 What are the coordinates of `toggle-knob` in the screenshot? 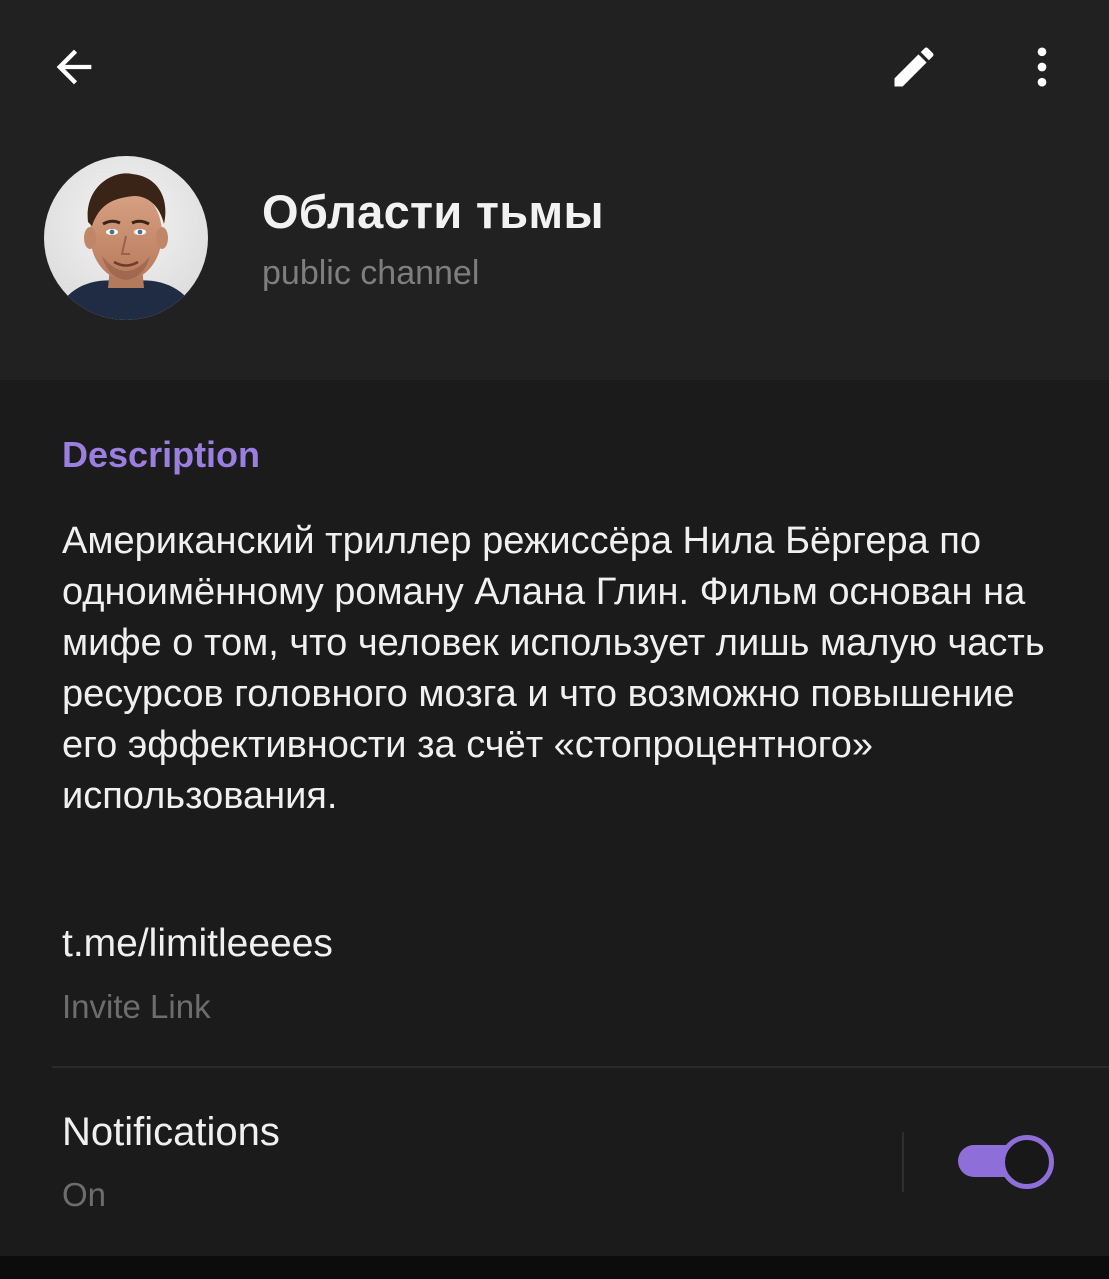 It's located at (1027, 1162).